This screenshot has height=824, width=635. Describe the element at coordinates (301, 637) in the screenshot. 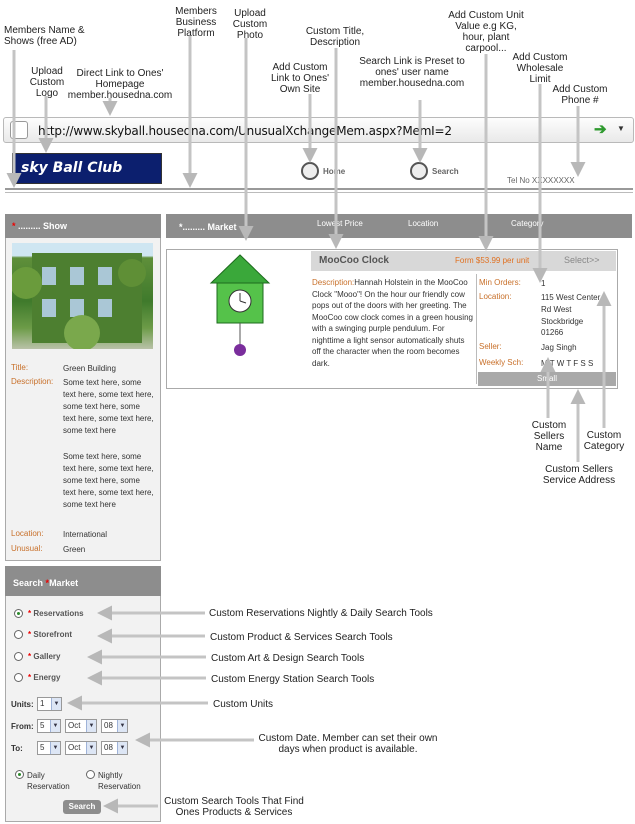

I see `annotation-product-tools: Custom Product & Services Search Tools` at that location.